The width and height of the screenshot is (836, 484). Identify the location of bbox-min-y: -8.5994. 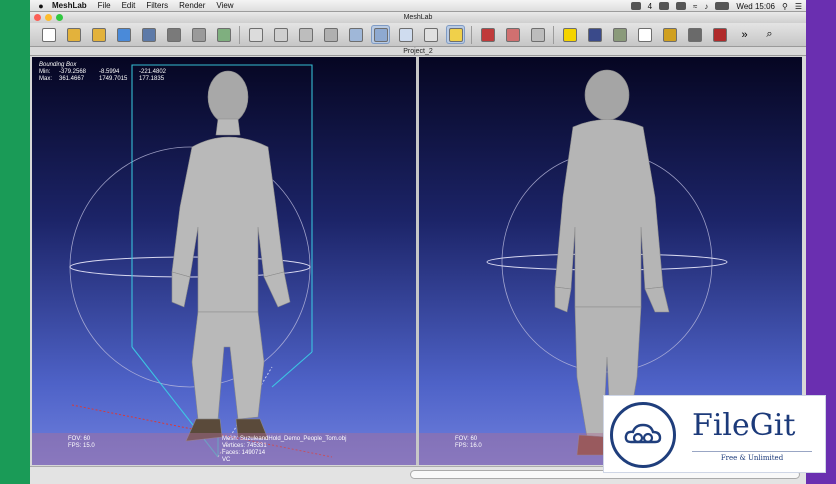
(109, 72).